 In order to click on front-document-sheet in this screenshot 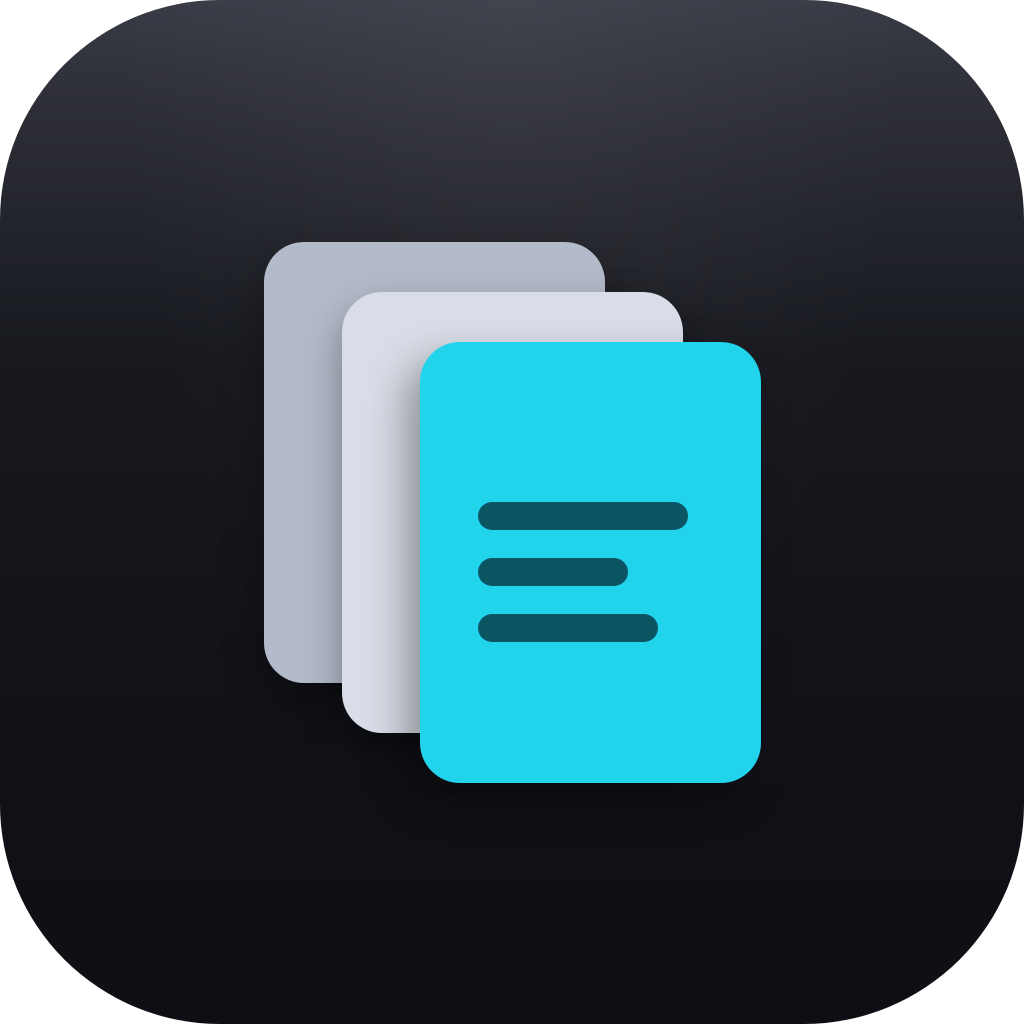, I will do `click(590, 562)`.